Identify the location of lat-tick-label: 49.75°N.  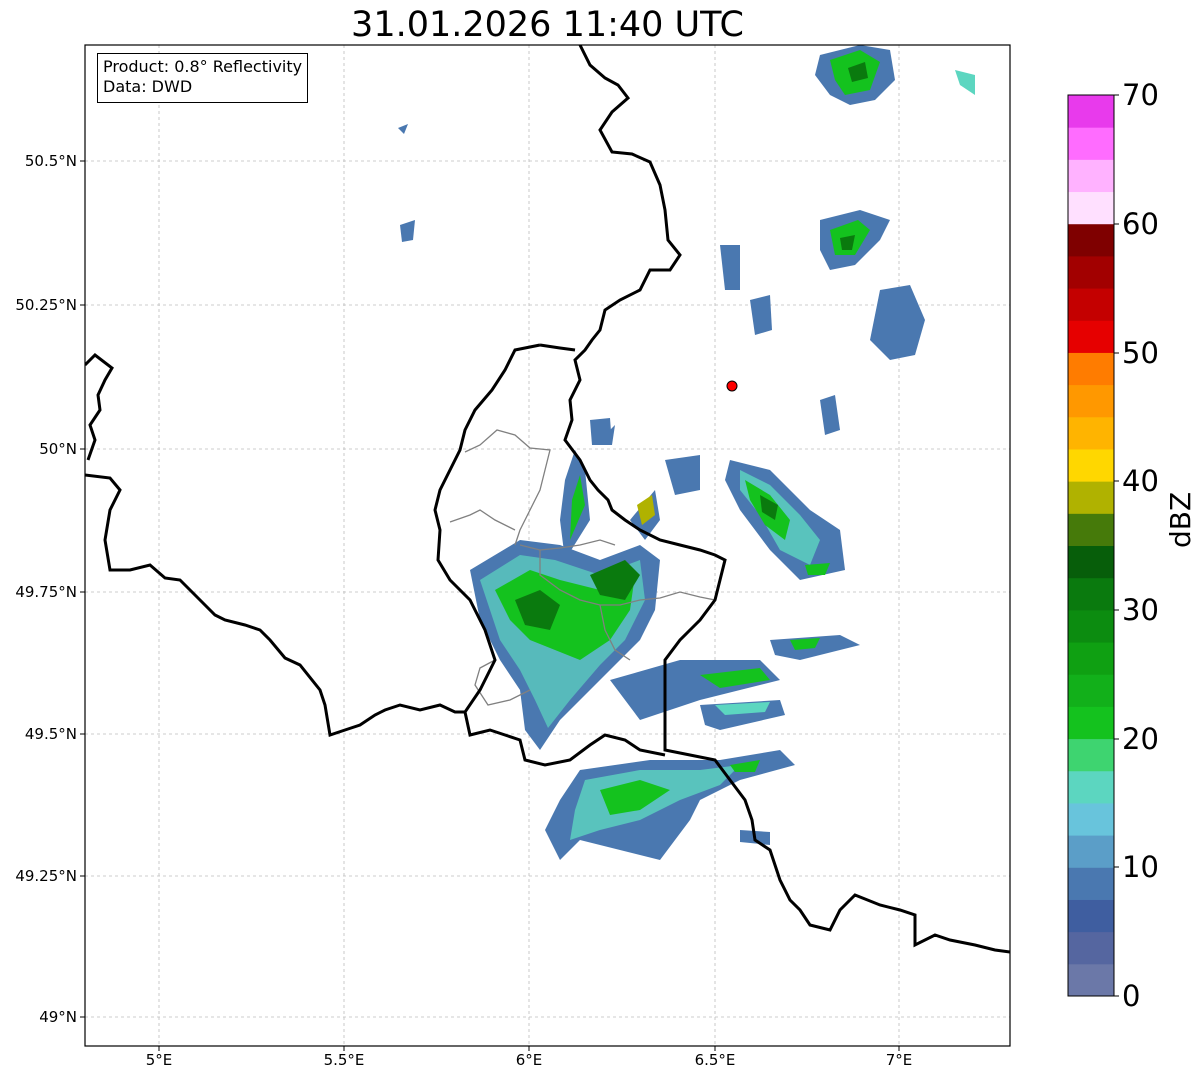
(46, 592).